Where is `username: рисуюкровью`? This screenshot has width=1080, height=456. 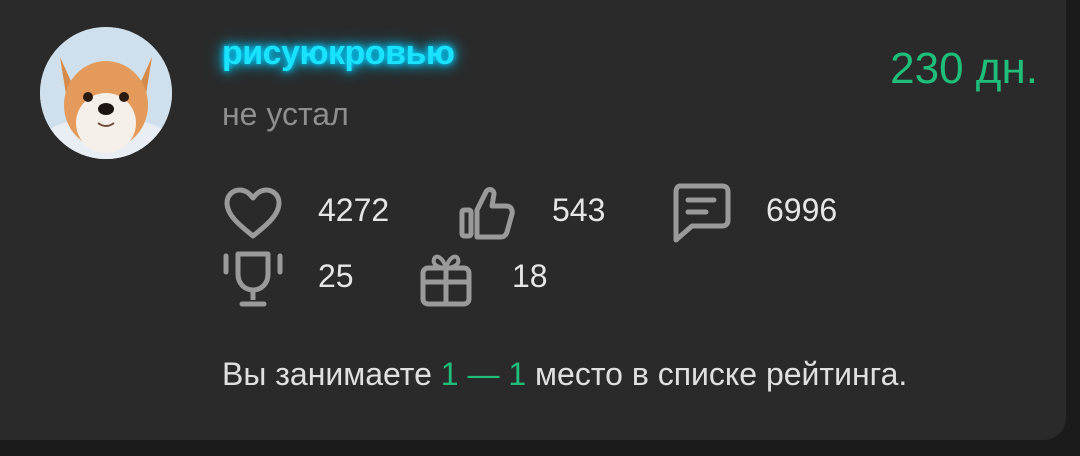
username: рисуюкровью is located at coordinates (338, 53).